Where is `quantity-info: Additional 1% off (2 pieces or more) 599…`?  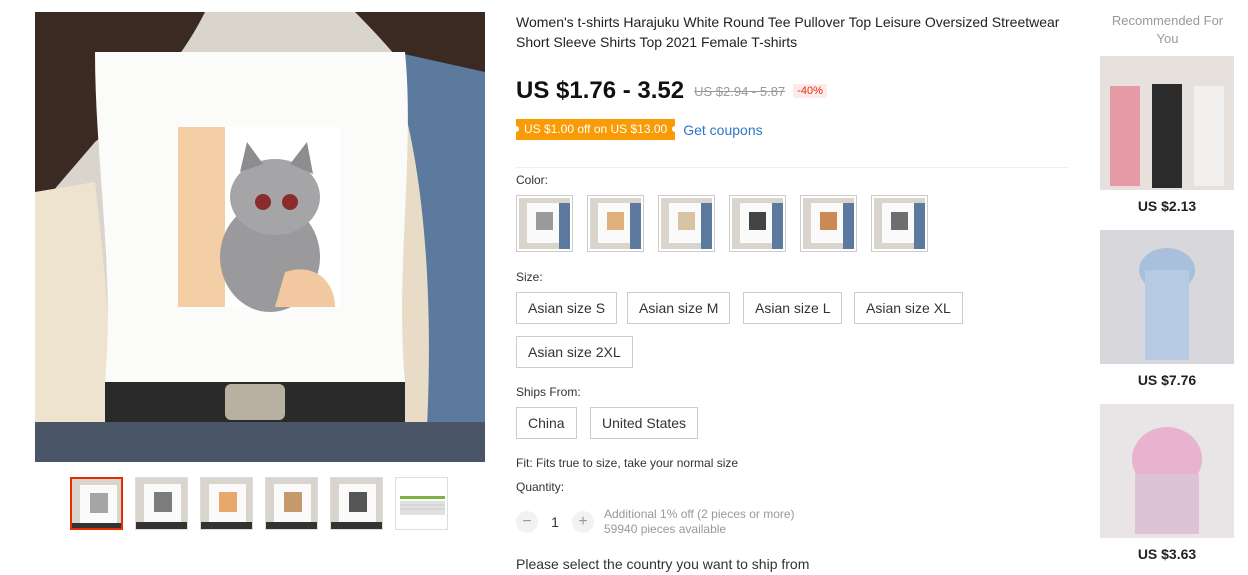 quantity-info: Additional 1% off (2 pieces or more) 599… is located at coordinates (699, 522).